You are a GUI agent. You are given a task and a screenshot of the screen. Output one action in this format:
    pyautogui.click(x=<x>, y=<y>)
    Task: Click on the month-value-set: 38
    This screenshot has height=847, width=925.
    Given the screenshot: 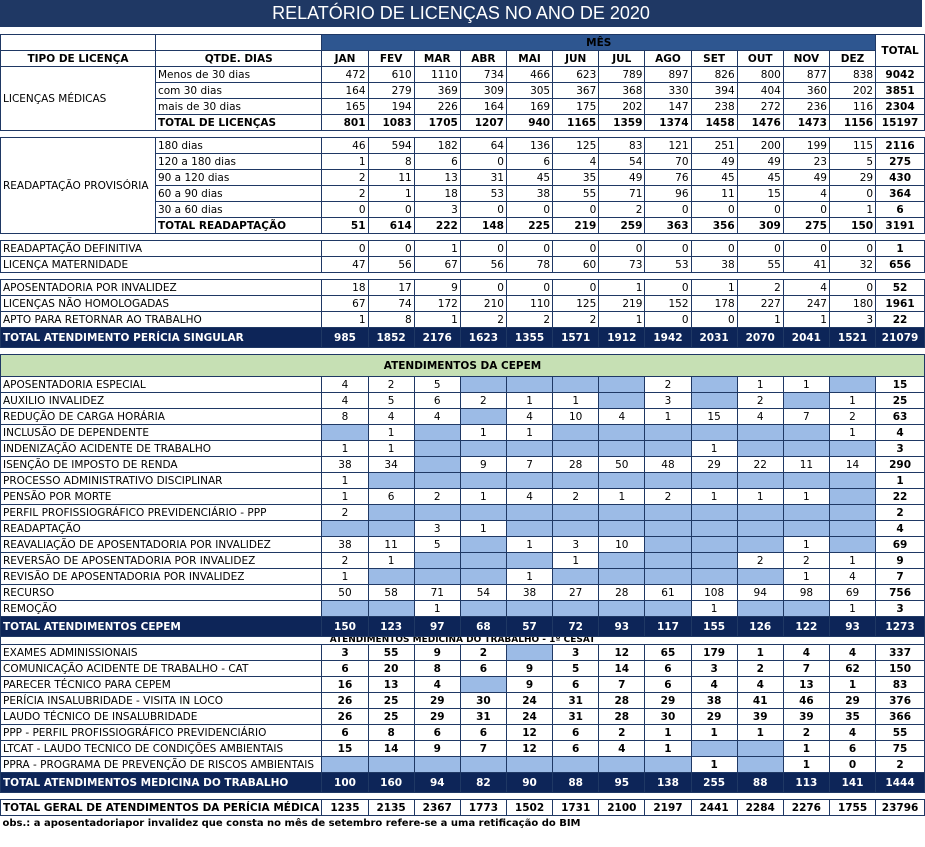 What is the action you would take?
    pyautogui.click(x=714, y=264)
    